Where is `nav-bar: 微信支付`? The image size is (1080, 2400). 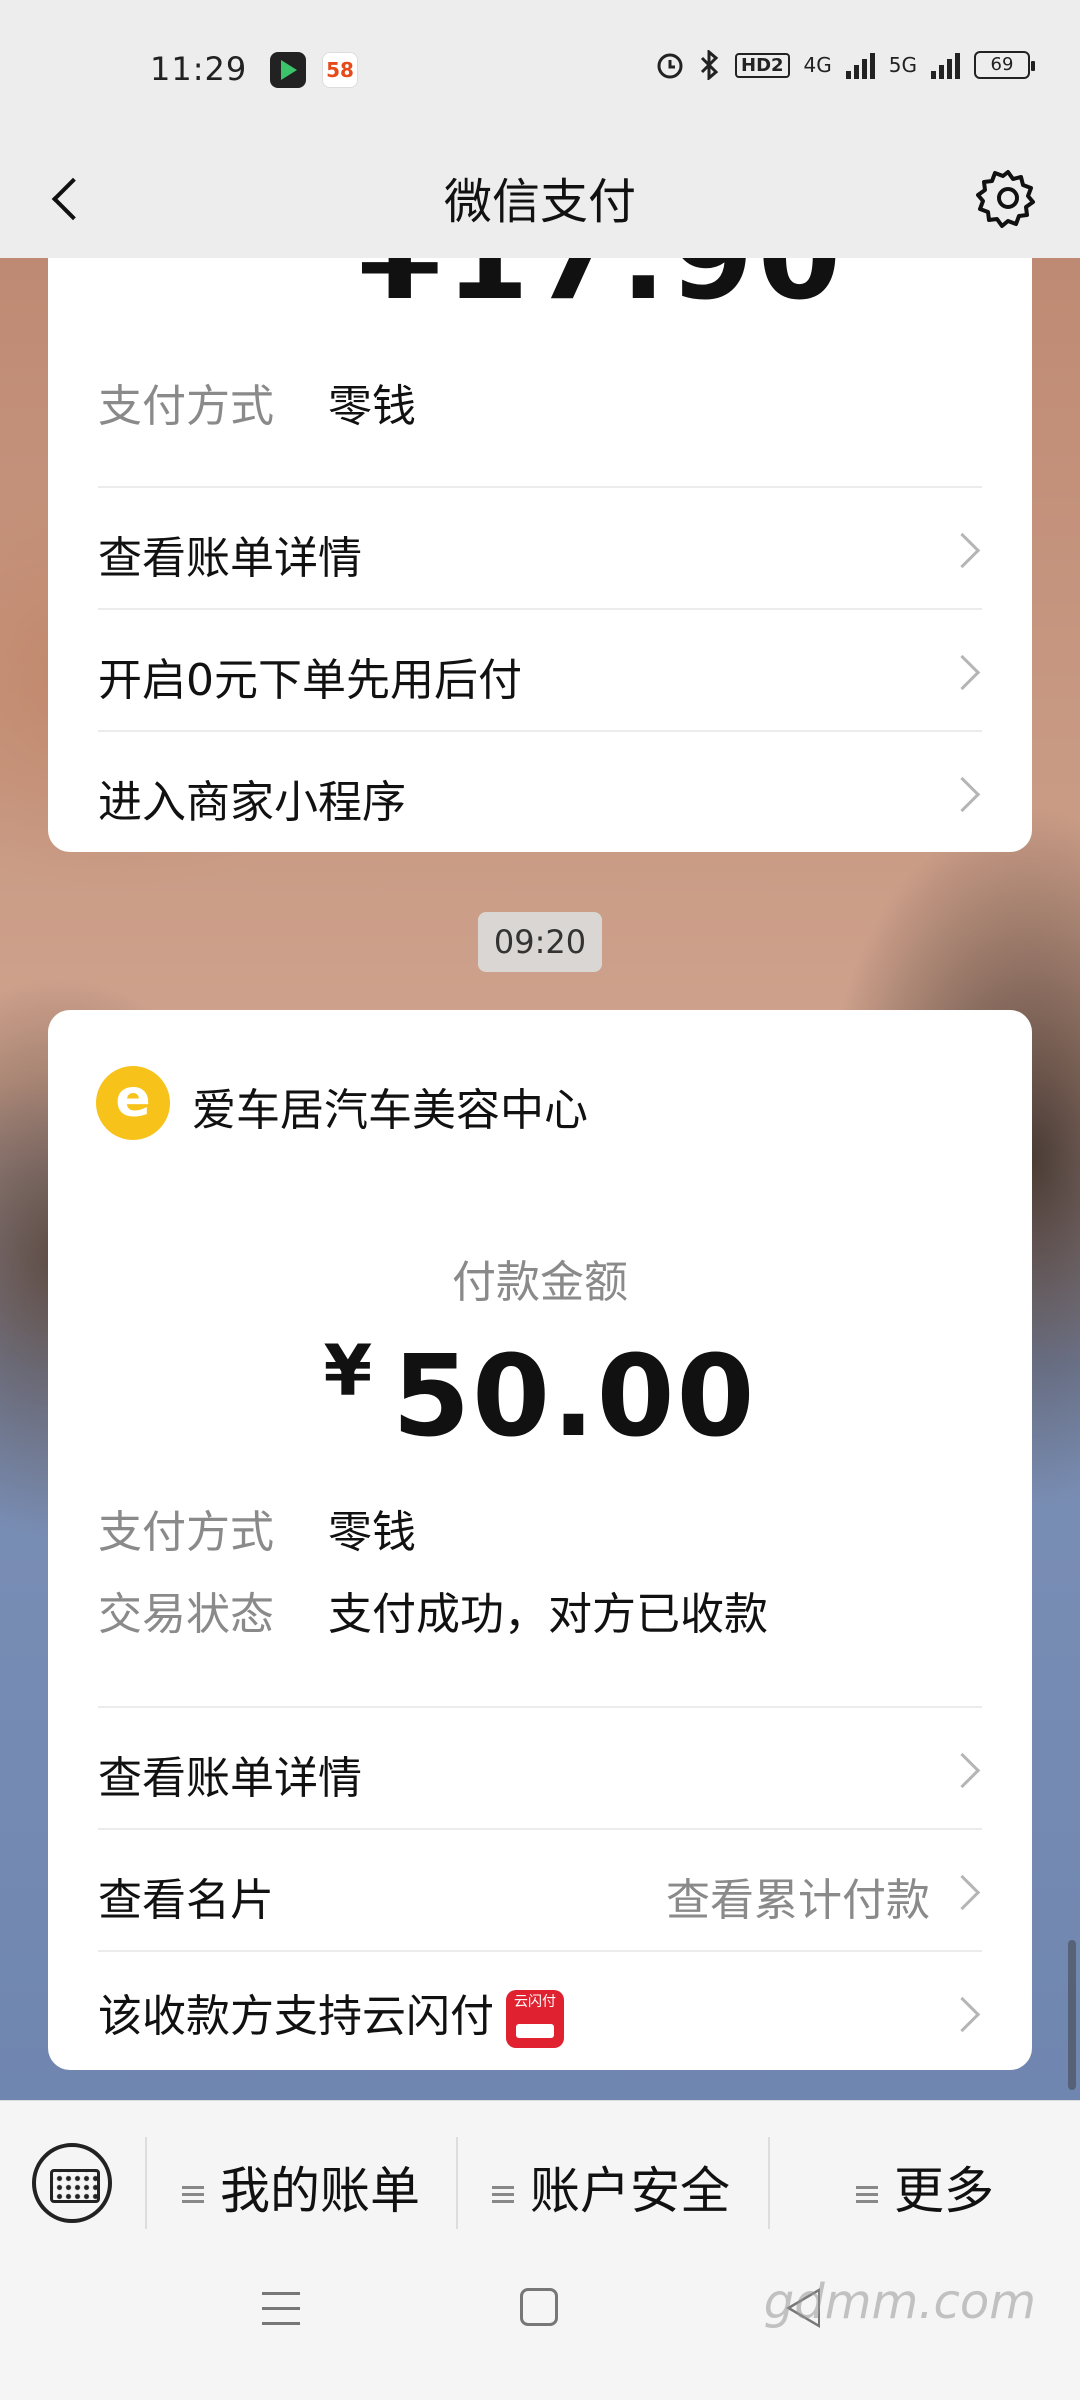
nav-bar: 微信支付 is located at coordinates (540, 199).